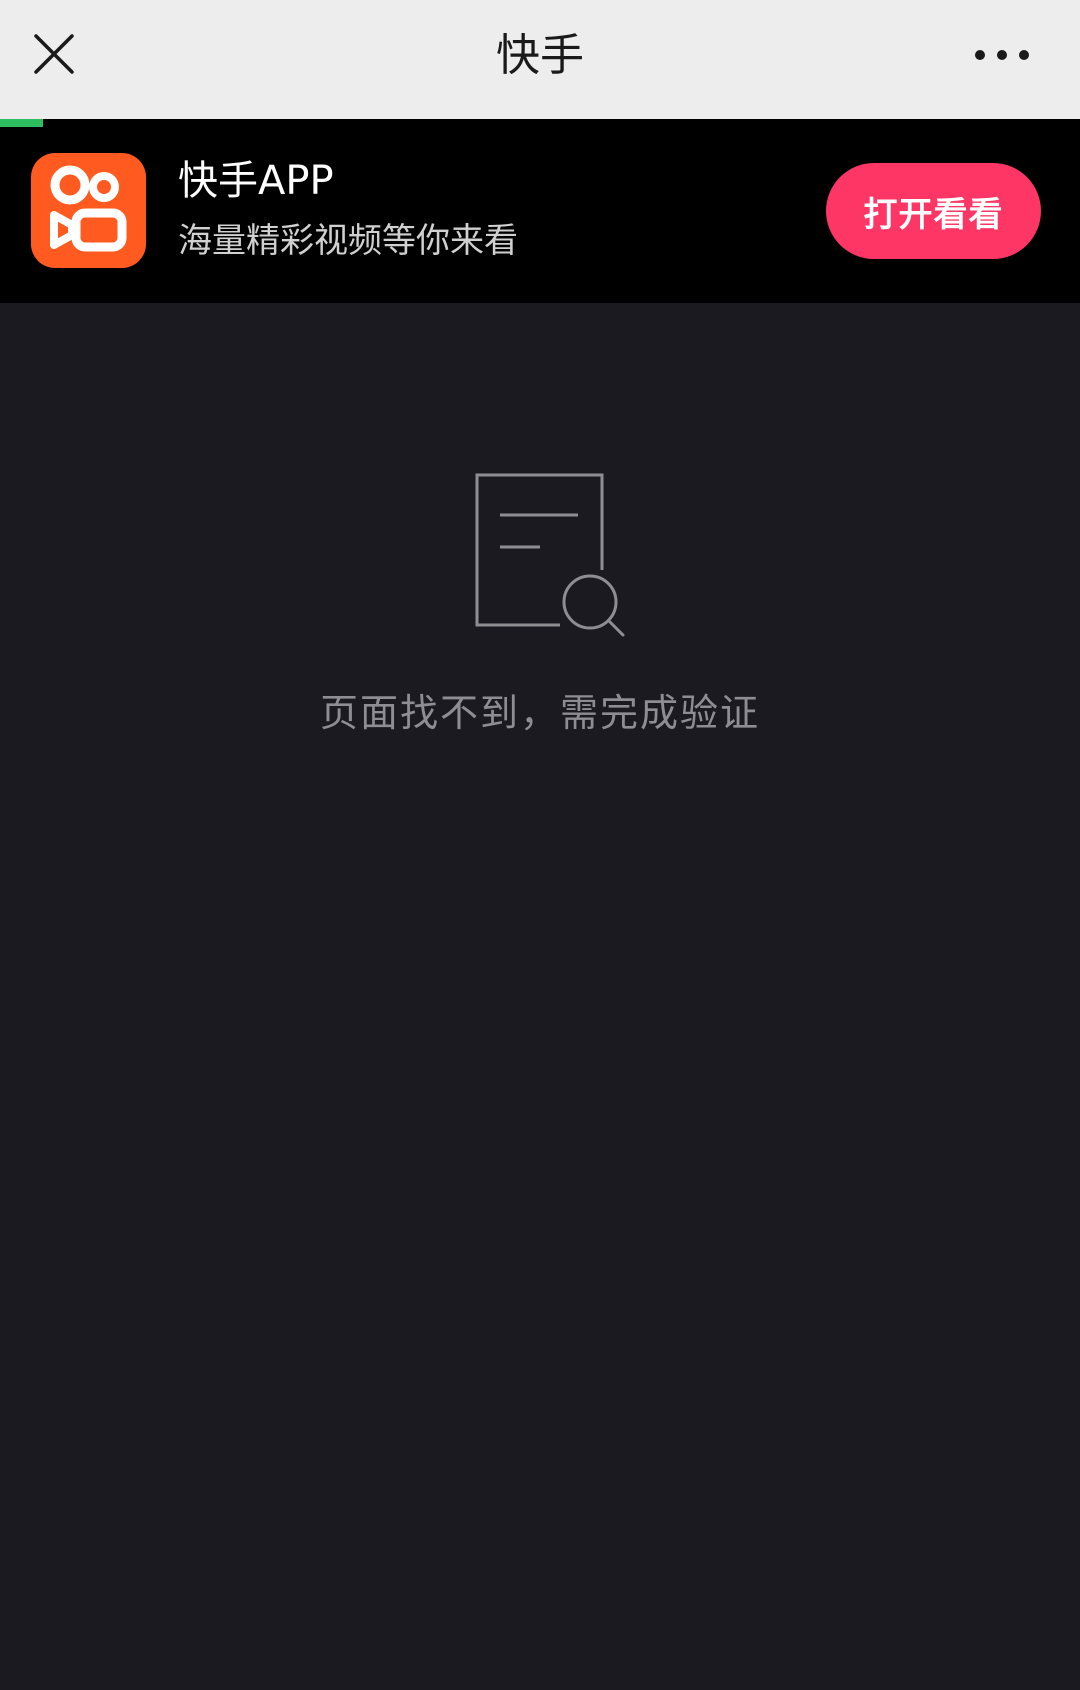 This screenshot has width=1080, height=1690. What do you see at coordinates (22, 123) in the screenshot?
I see `loading-progress-bar` at bounding box center [22, 123].